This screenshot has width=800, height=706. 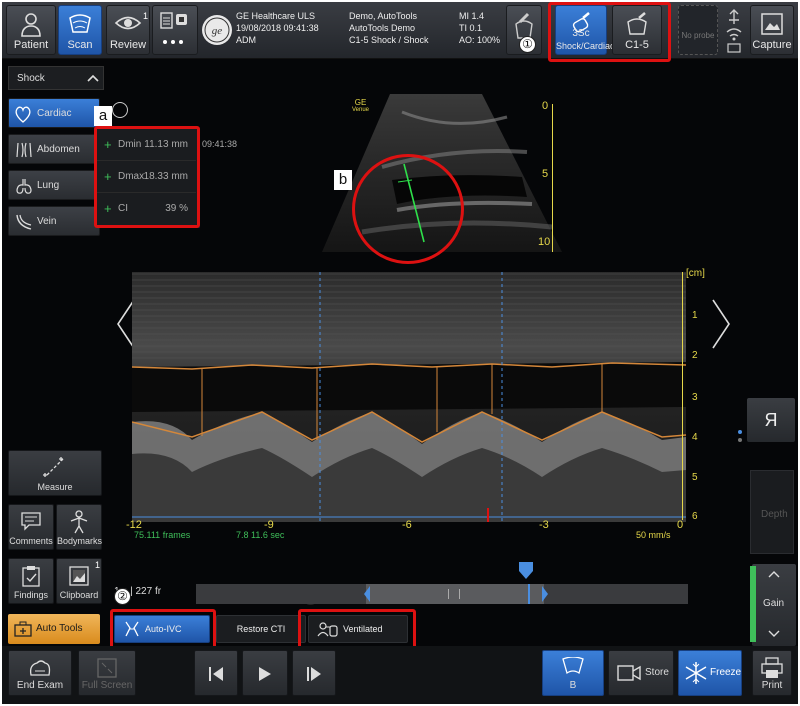 I want to click on sweep-speed: 50 mm/s, so click(x=653, y=535).